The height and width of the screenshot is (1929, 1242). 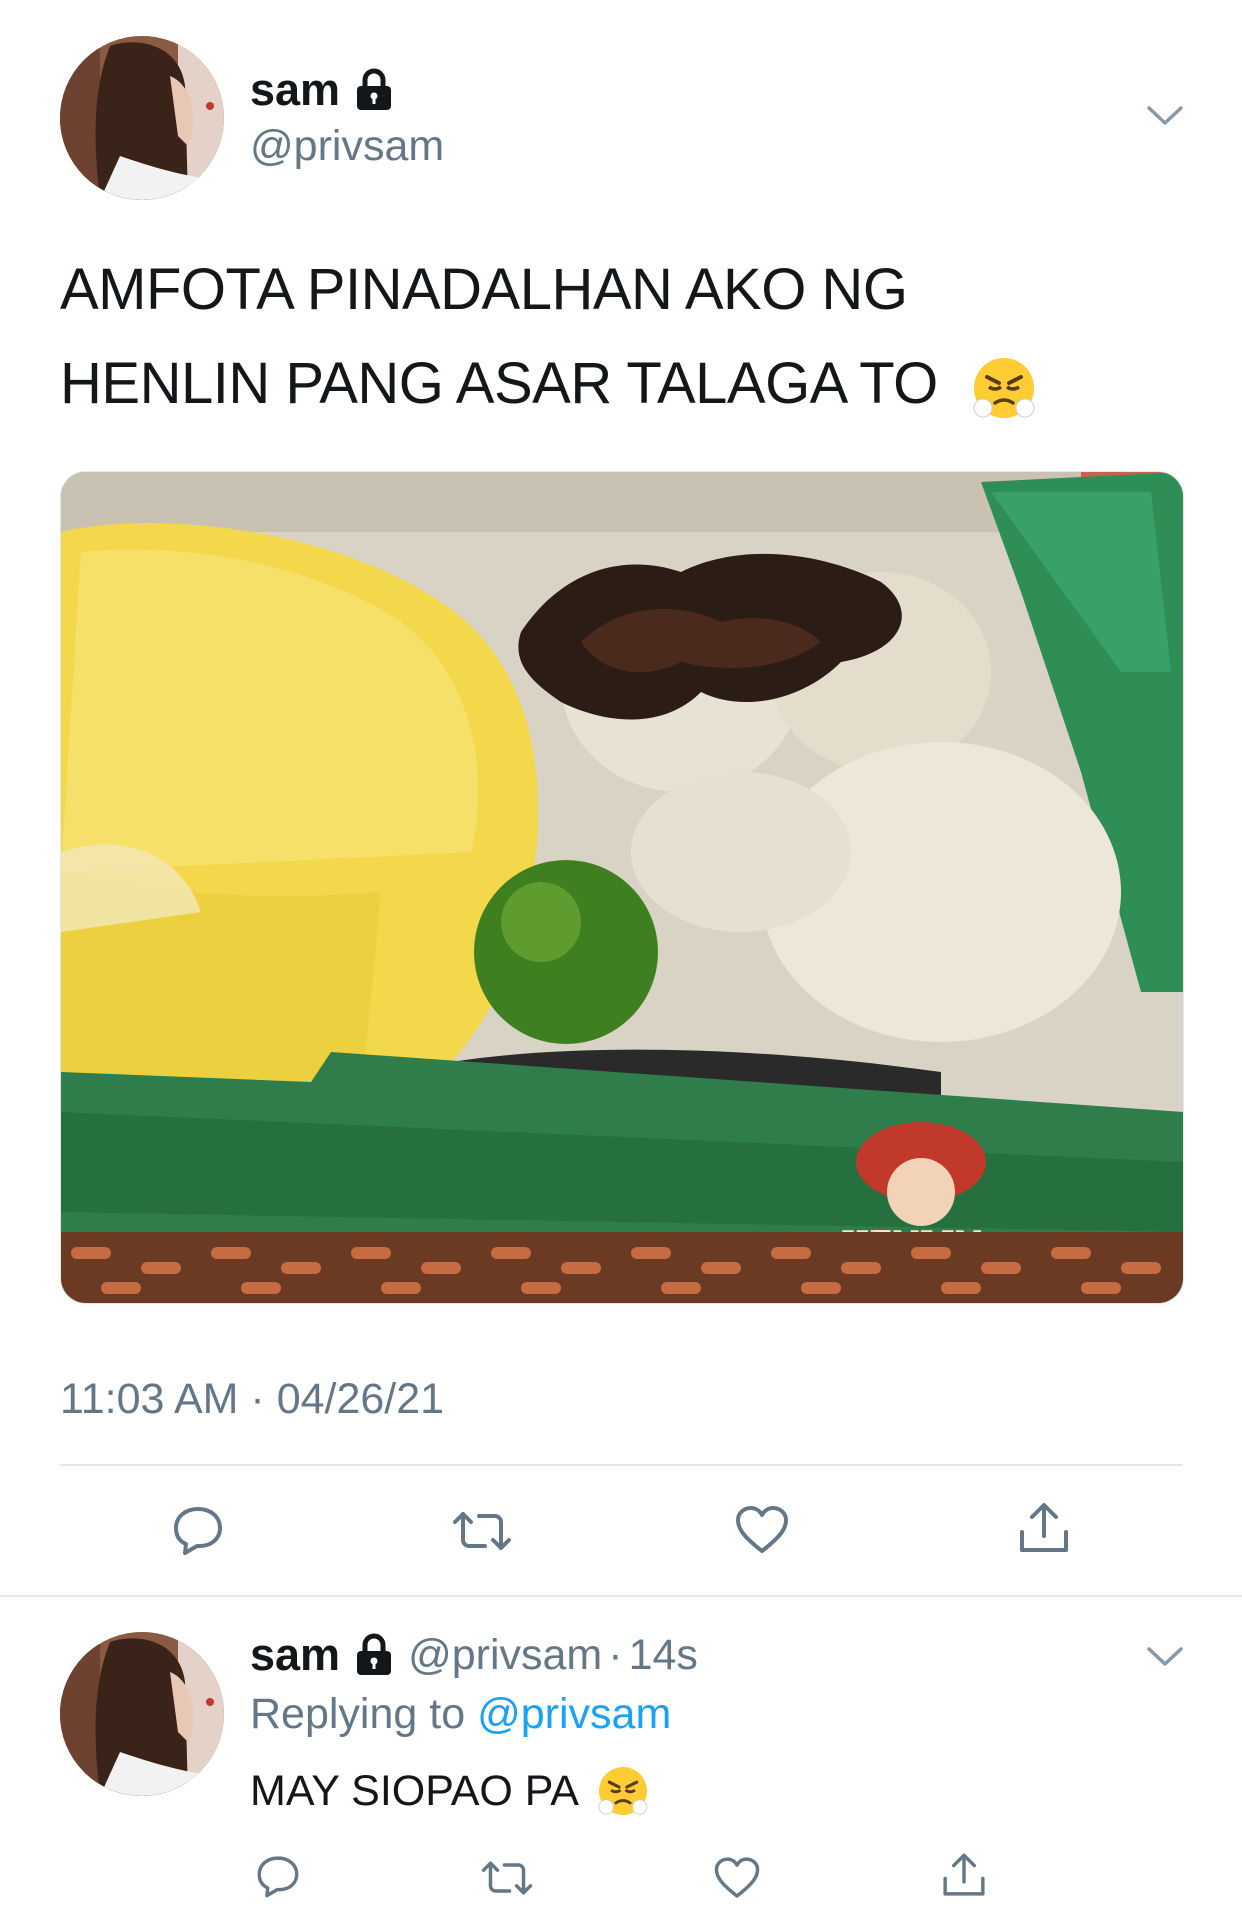 What do you see at coordinates (484, 289) in the screenshot?
I see `tweet-text-line-1: AMFOTA PINADALHAN AKO NG` at bounding box center [484, 289].